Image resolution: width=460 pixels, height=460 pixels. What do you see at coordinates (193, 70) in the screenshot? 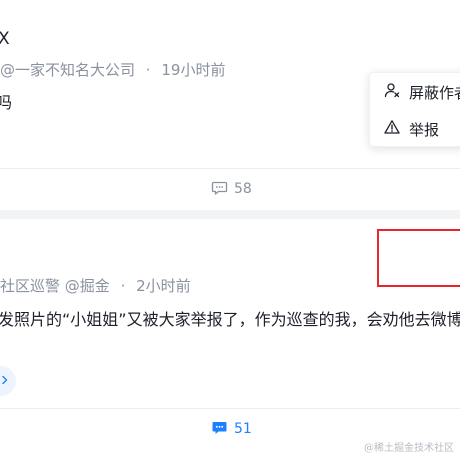
I see `post1-time: 19小时前` at bounding box center [193, 70].